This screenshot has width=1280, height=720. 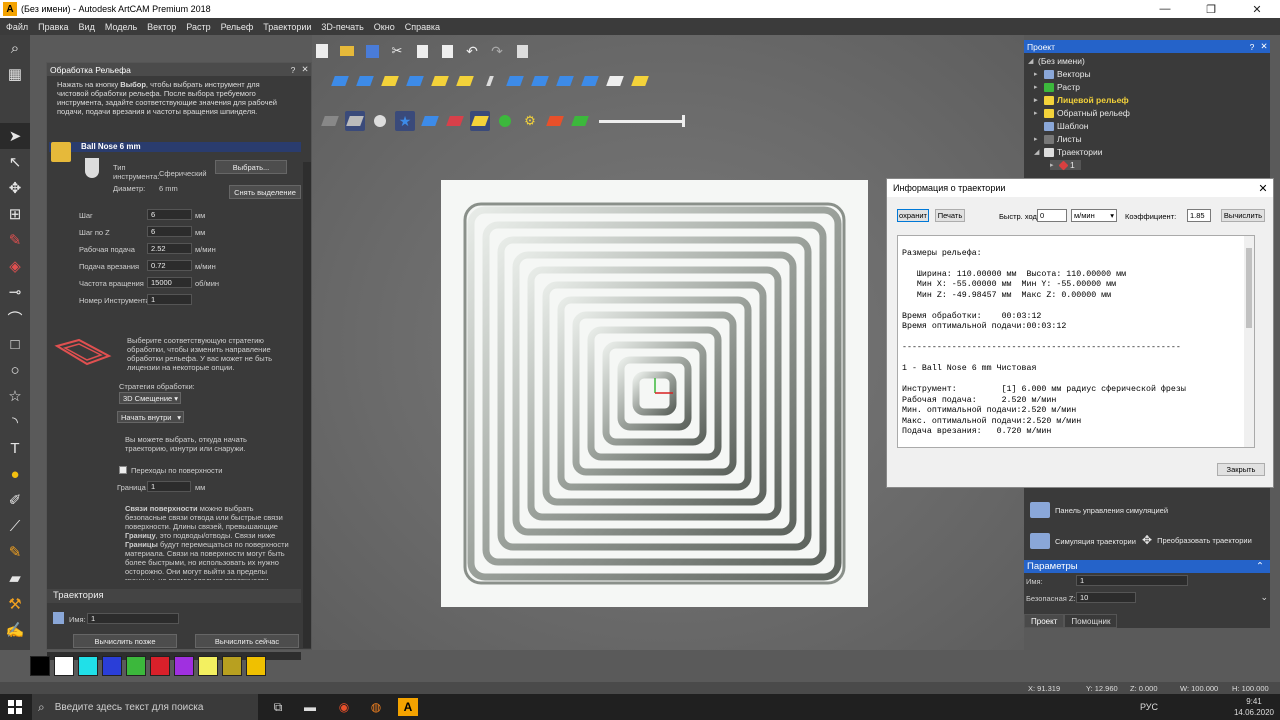 I want to click on arc-icon: ◝, so click(x=15, y=422).